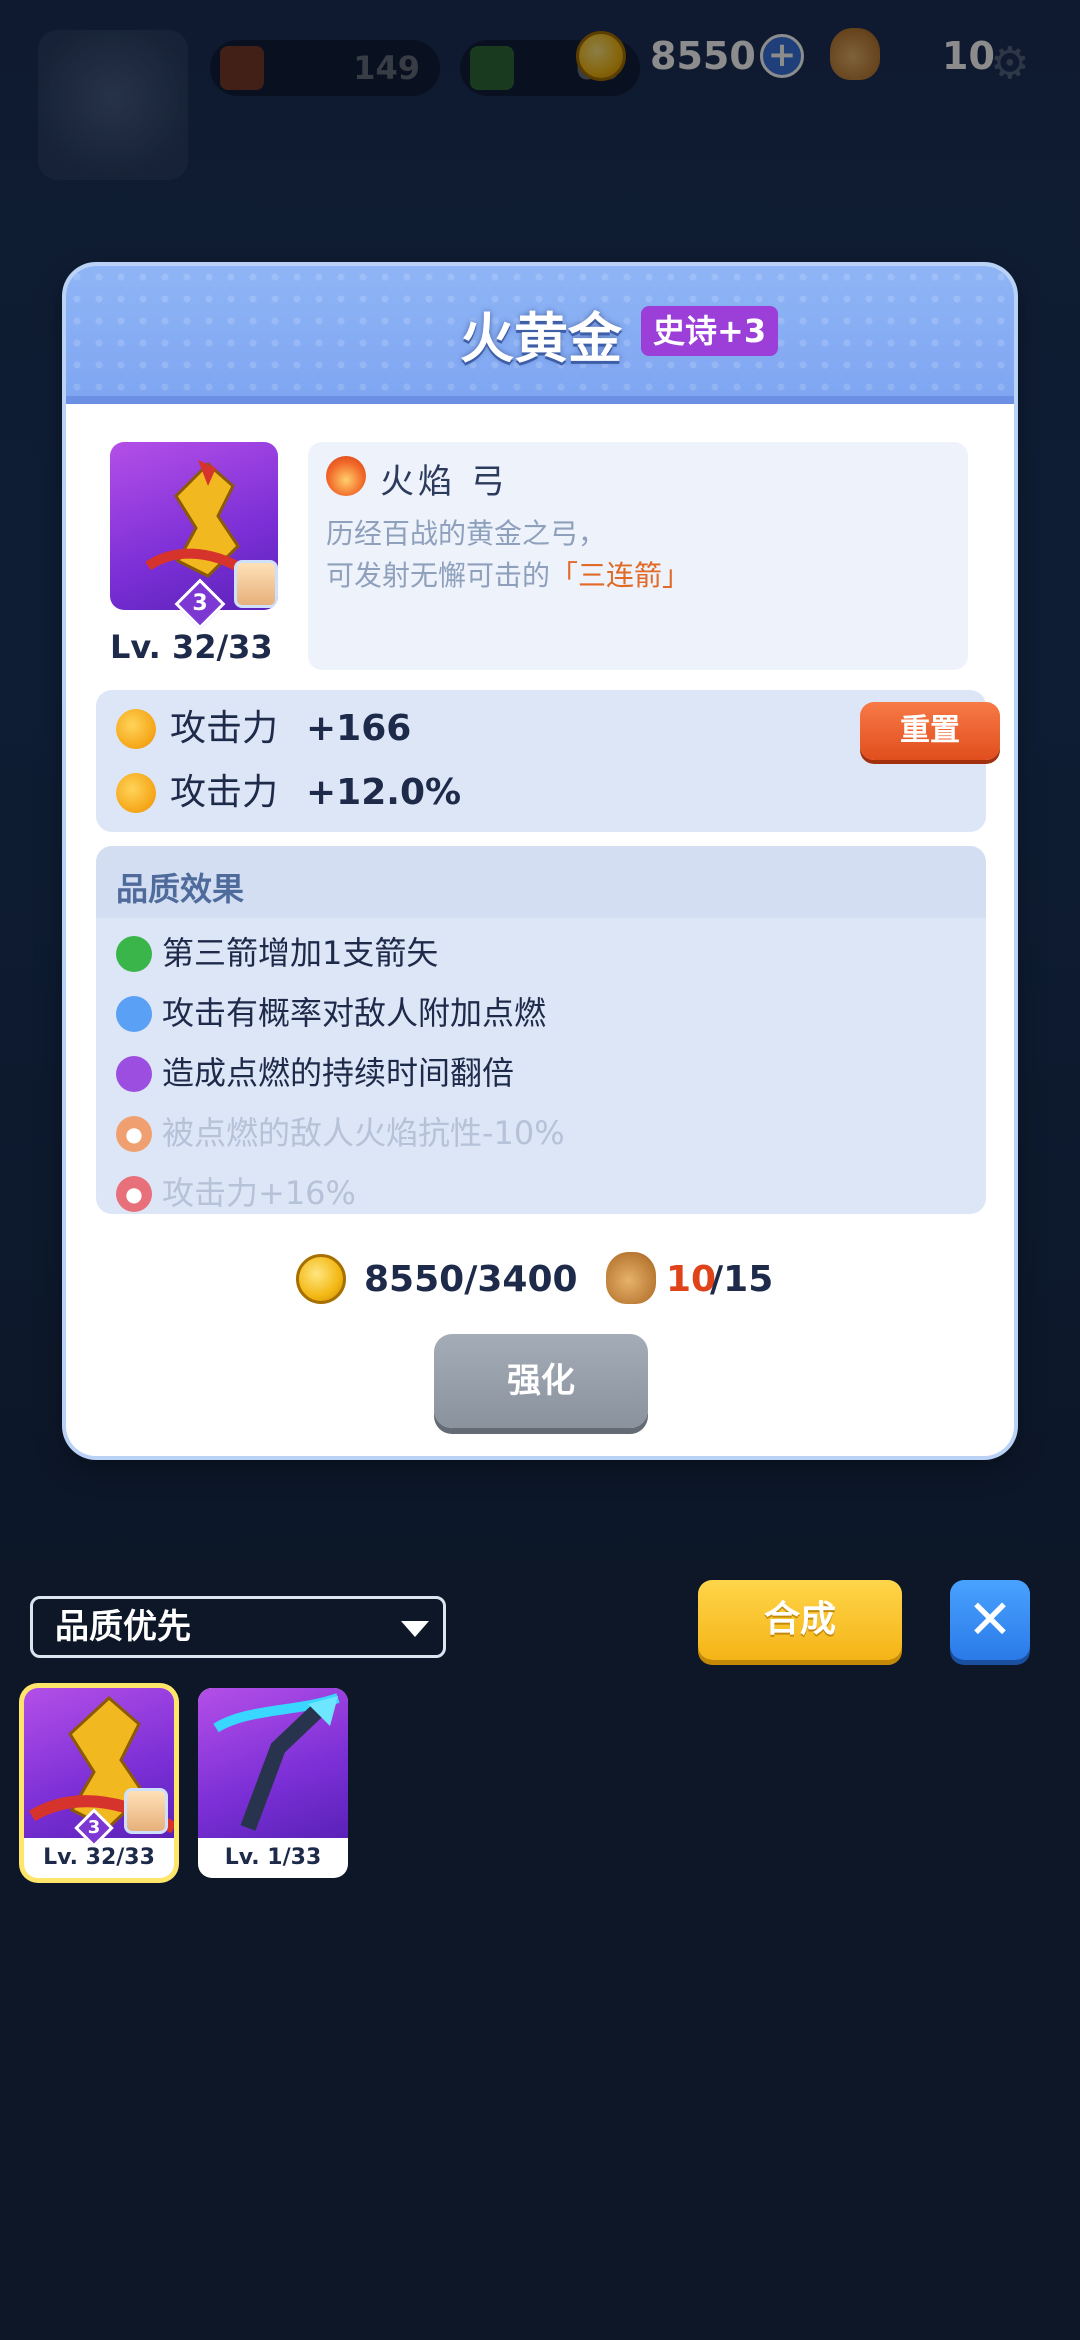 This screenshot has width=1080, height=2340. Describe the element at coordinates (321, 1279) in the screenshot. I see `coin-icon` at that location.